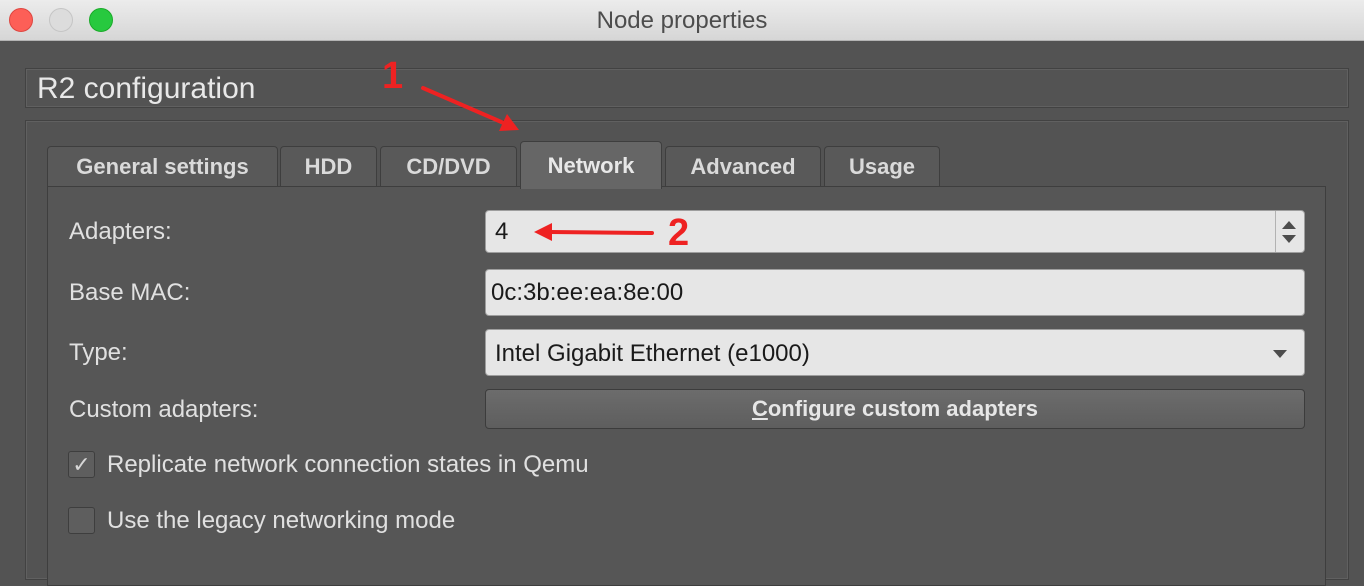 The height and width of the screenshot is (586, 1364). I want to click on tab-general-settings: General settings, so click(162, 166).